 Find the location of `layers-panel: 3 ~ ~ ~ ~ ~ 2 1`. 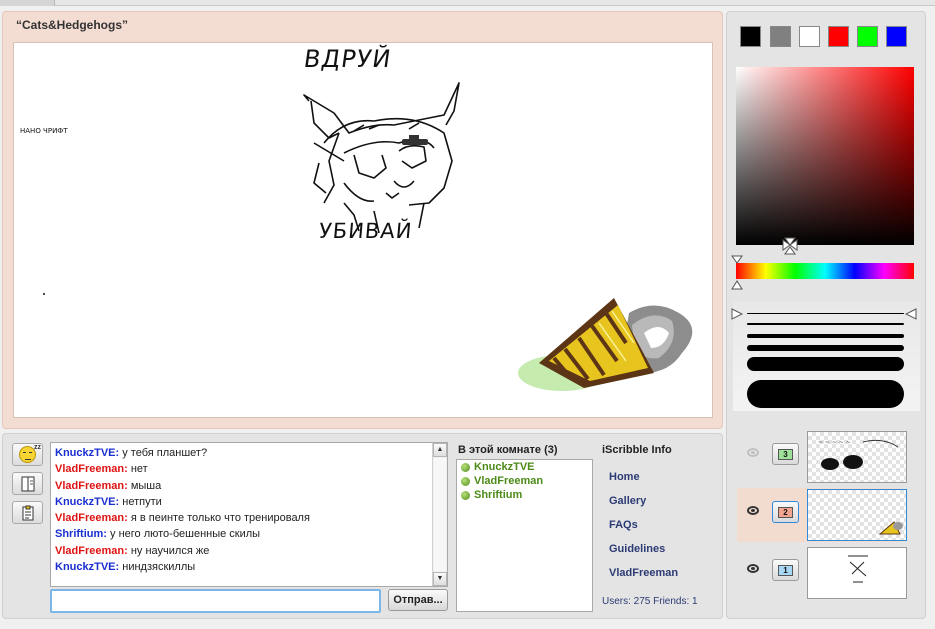

layers-panel: 3 ~ ~ ~ ~ ~ 2 1 is located at coordinates (827, 517).